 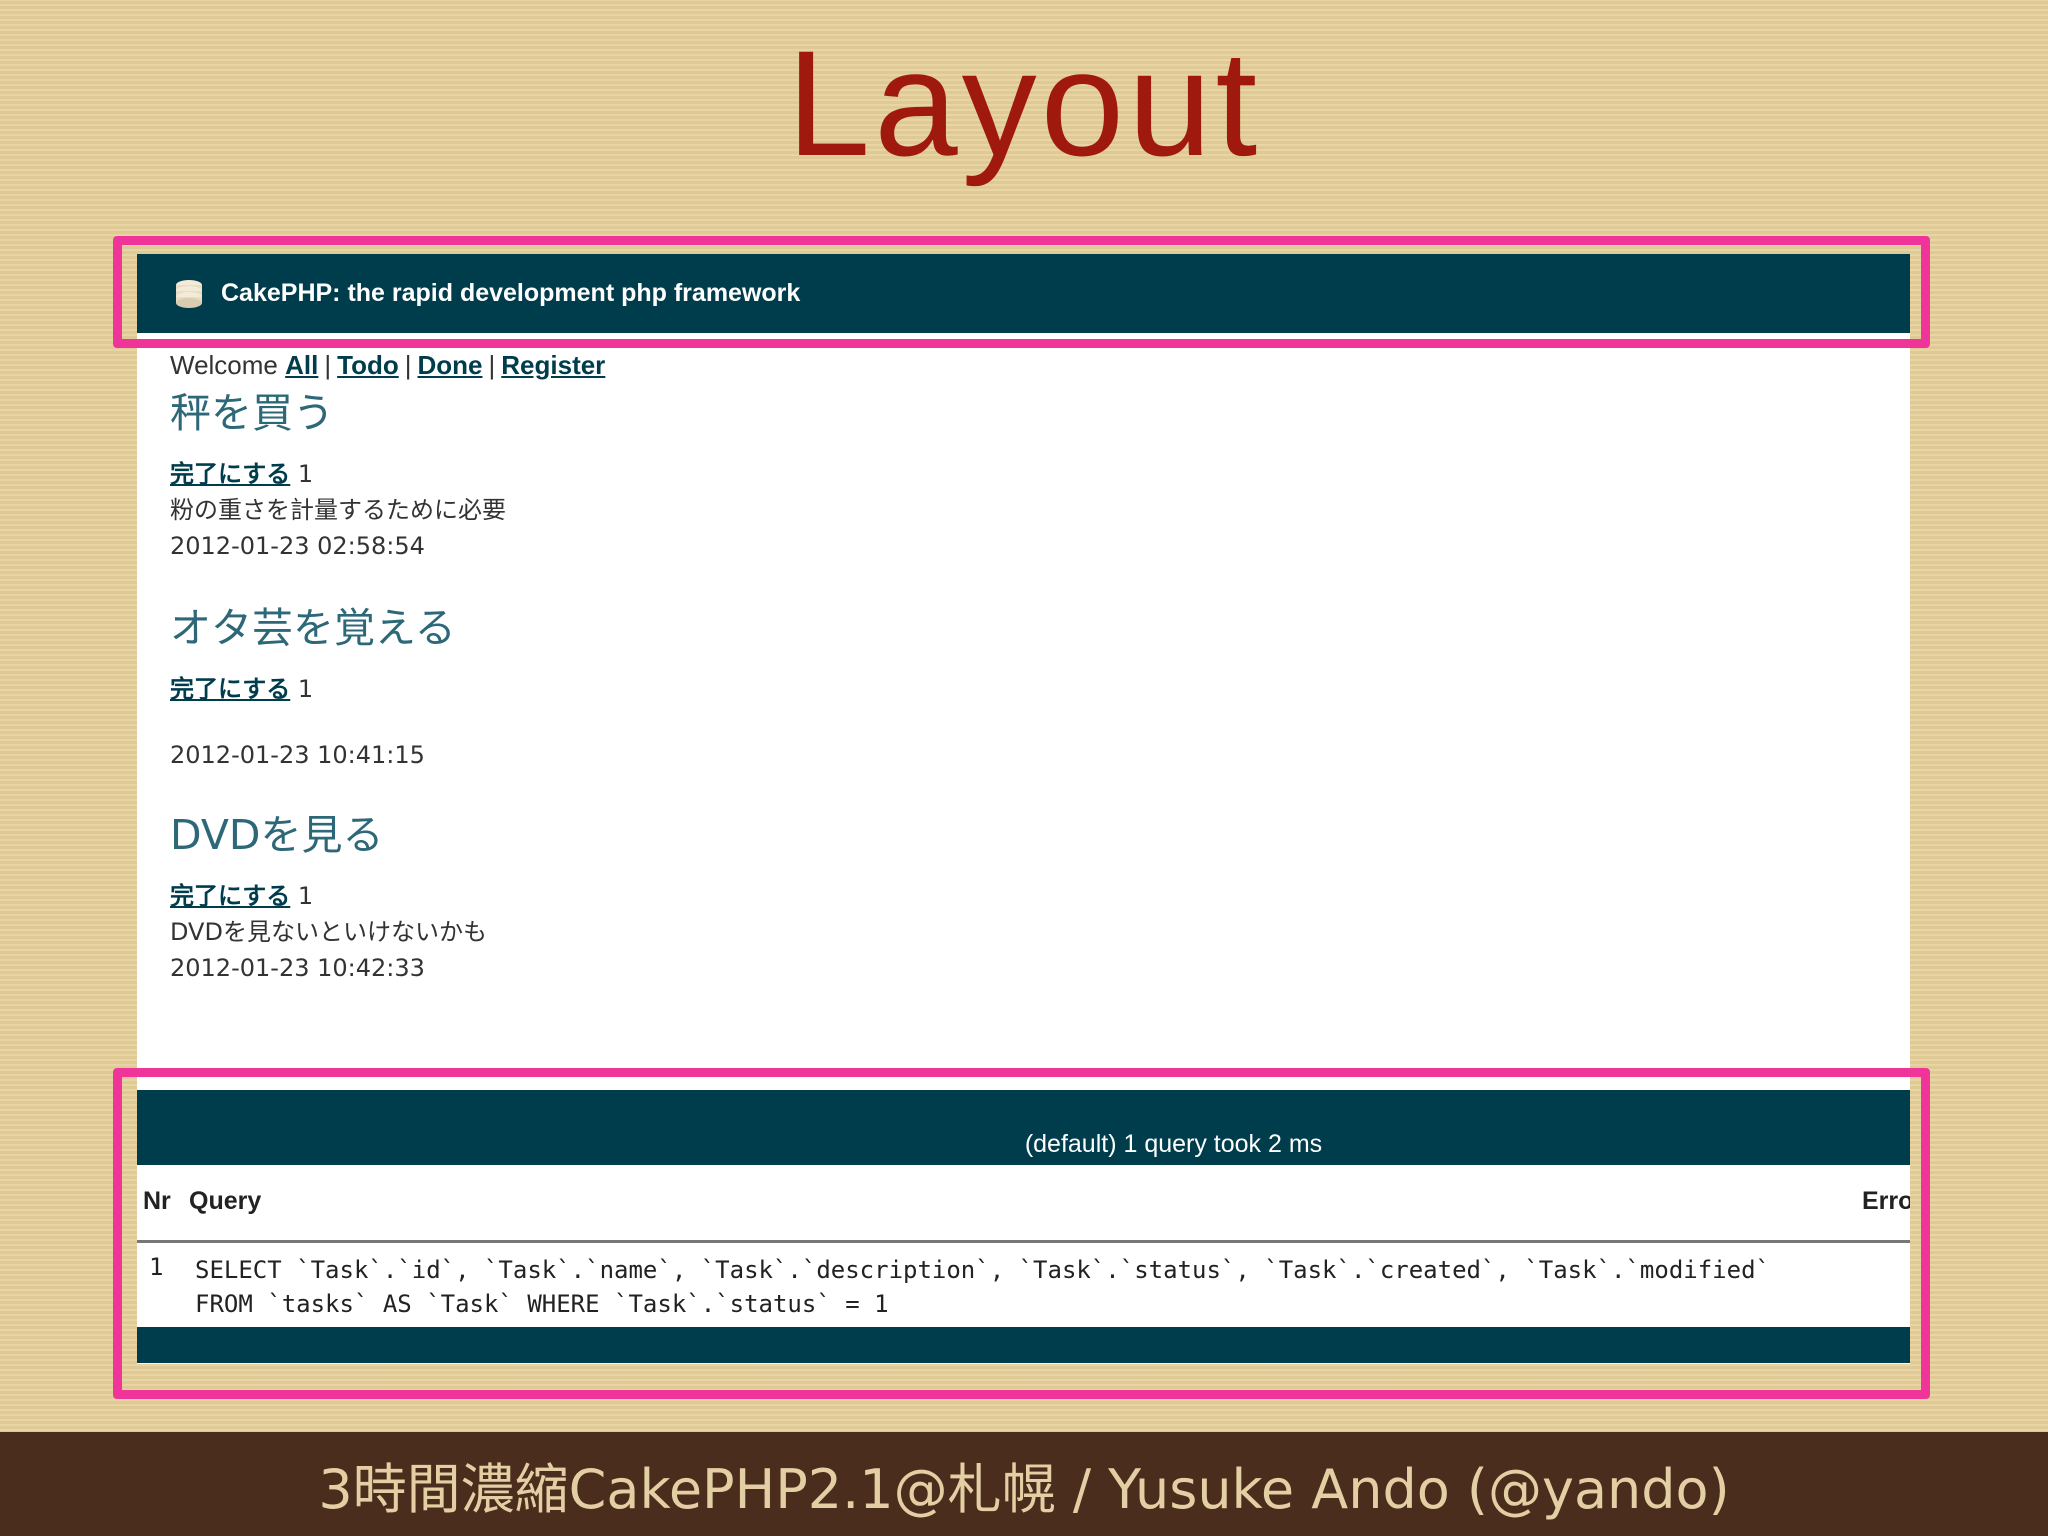 What do you see at coordinates (297, 755) in the screenshot?
I see `task-created: 2012-01-23 10:41:15` at bounding box center [297, 755].